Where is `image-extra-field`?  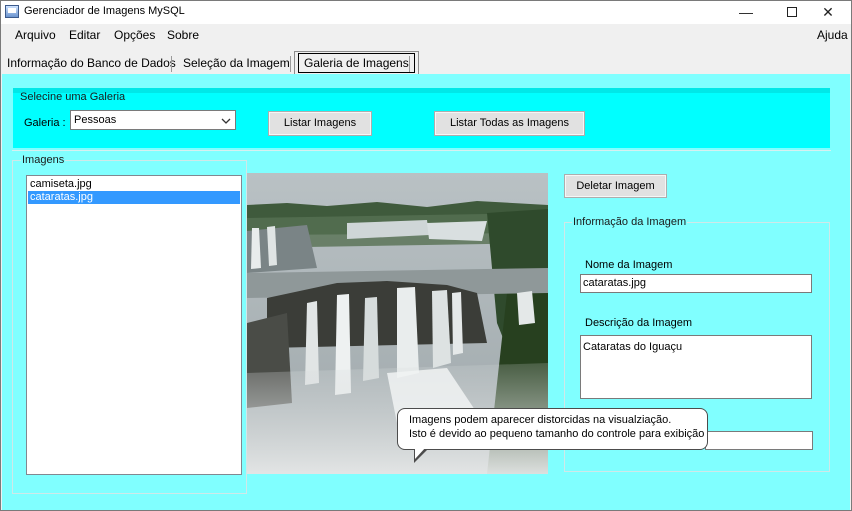
image-extra-field is located at coordinates (759, 440).